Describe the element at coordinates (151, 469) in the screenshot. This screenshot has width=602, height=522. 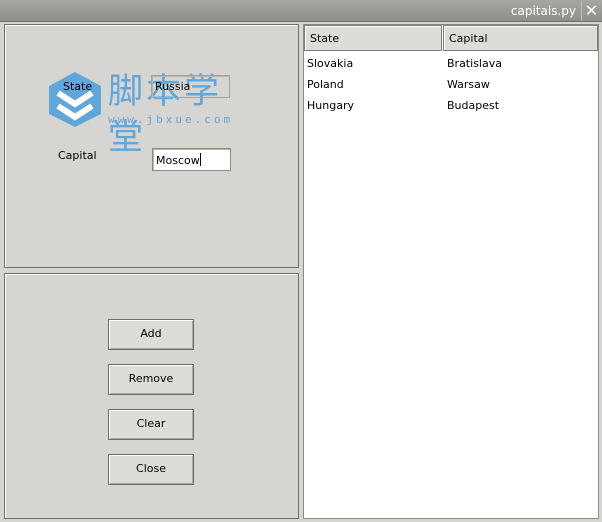
I see `close-button: Close` at that location.